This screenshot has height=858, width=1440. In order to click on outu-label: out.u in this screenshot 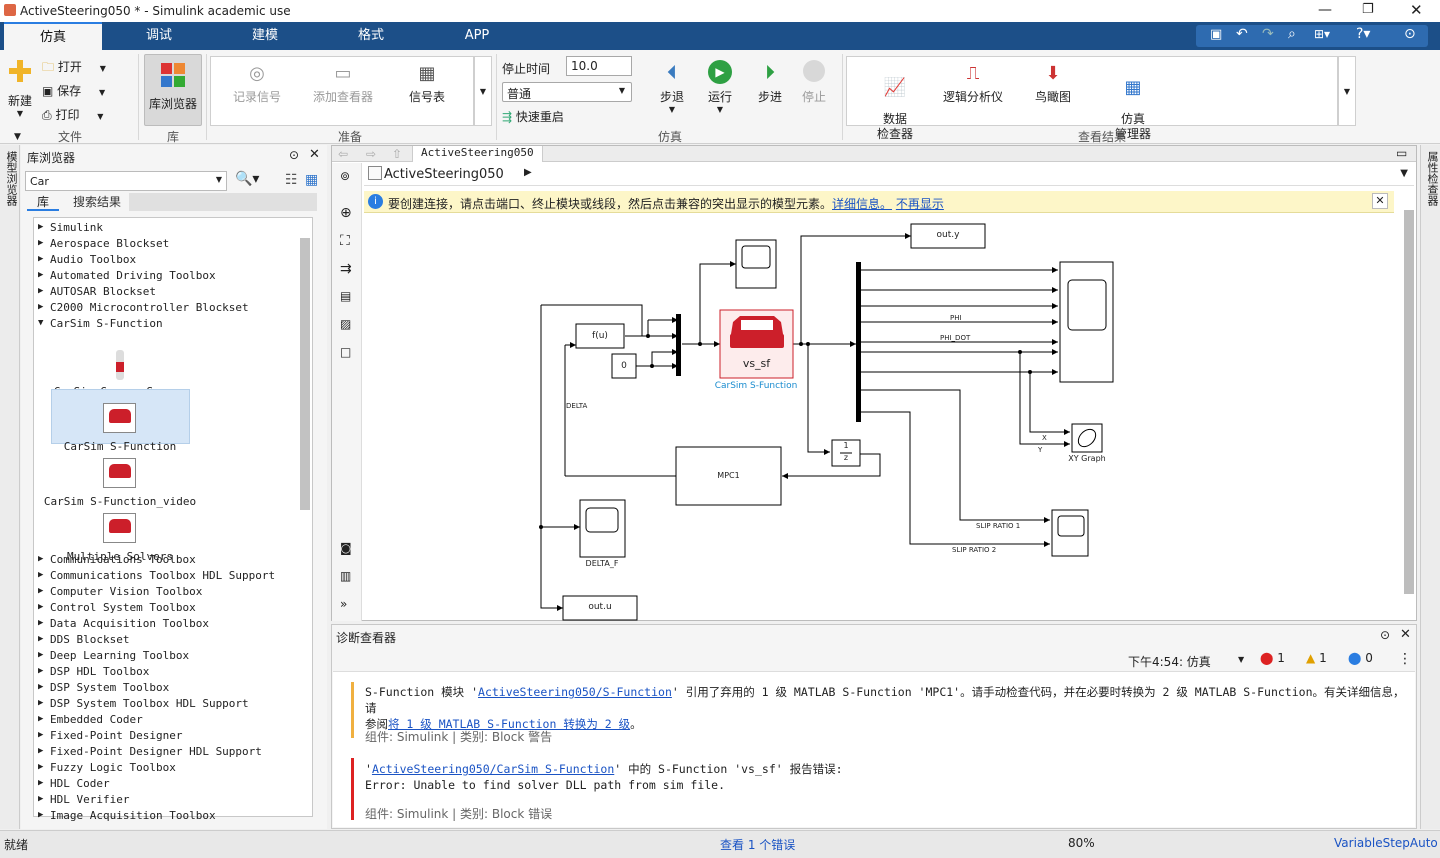, I will do `click(600, 607)`.